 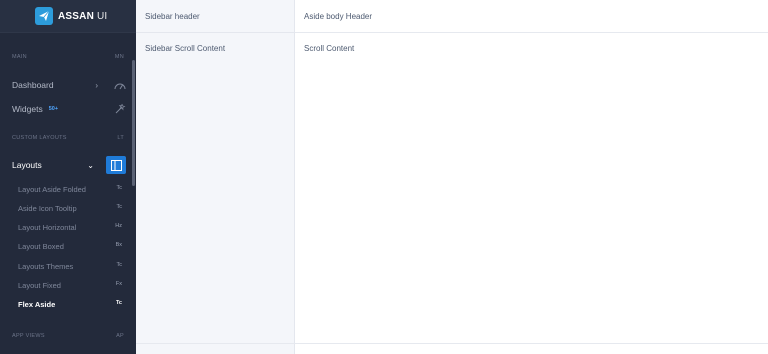 I want to click on sidebar-header: Sidebar header, so click(x=215, y=16).